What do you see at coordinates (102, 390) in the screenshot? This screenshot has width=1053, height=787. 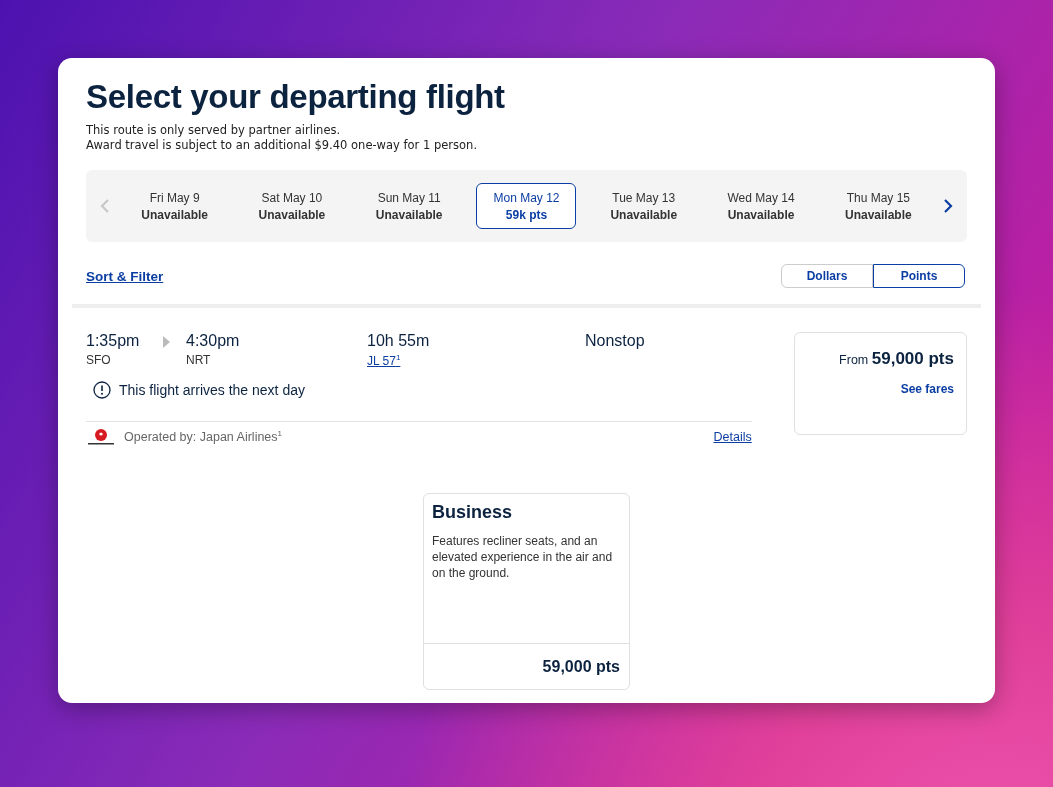 I see `info-icon` at bounding box center [102, 390].